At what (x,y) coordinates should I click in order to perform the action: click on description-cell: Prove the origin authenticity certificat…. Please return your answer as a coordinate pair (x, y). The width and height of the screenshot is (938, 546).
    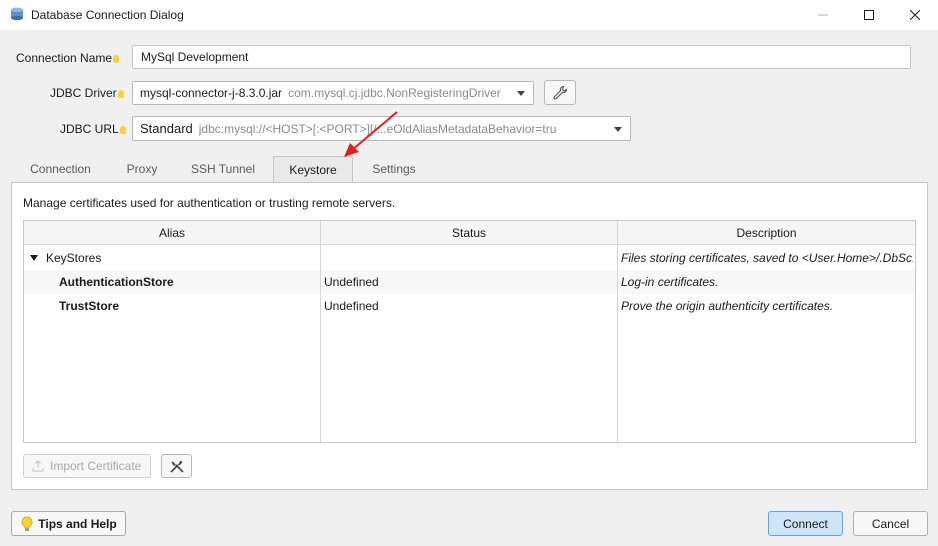
    Looking at the image, I should click on (727, 306).